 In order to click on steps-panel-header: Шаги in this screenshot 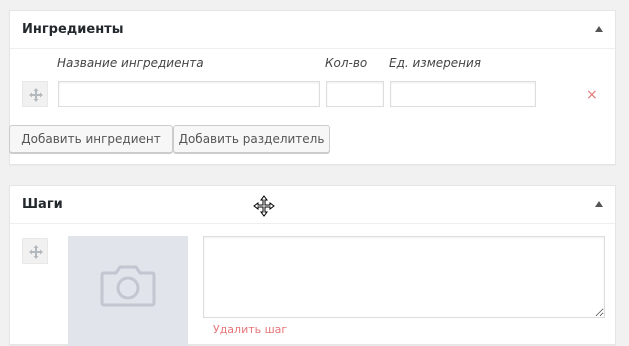, I will do `click(312, 205)`.